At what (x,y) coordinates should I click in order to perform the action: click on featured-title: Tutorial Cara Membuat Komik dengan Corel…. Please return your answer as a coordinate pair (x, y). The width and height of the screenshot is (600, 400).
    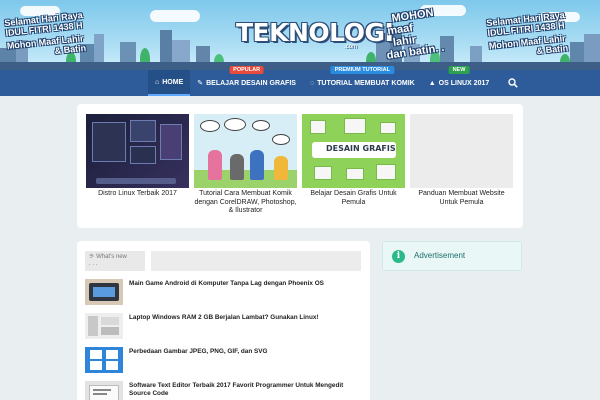
    Looking at the image, I should click on (245, 203).